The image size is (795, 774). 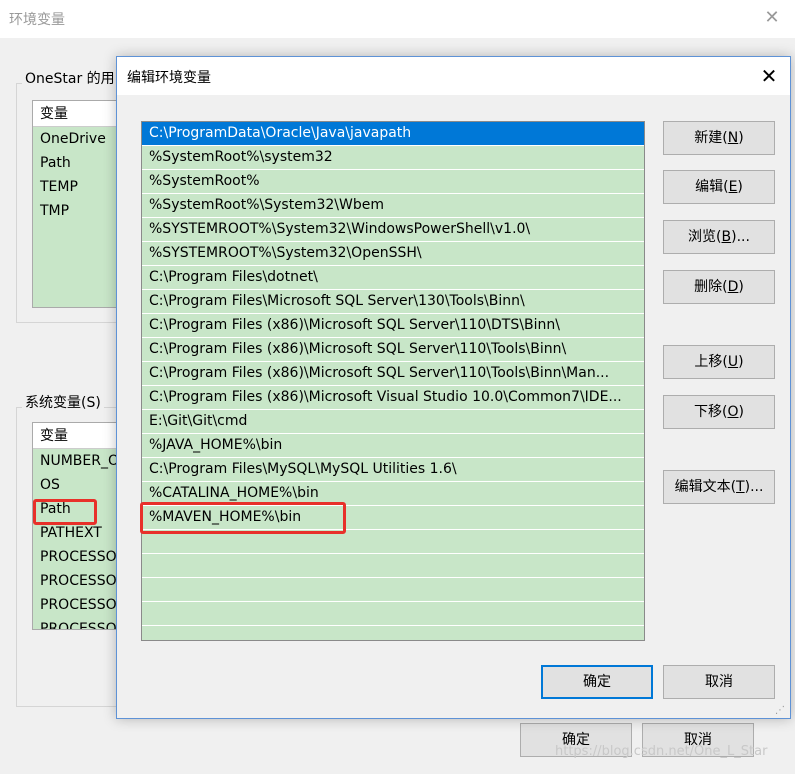 I want to click on path-entry-row: %JAVA_HOME%\bin, so click(x=393, y=446).